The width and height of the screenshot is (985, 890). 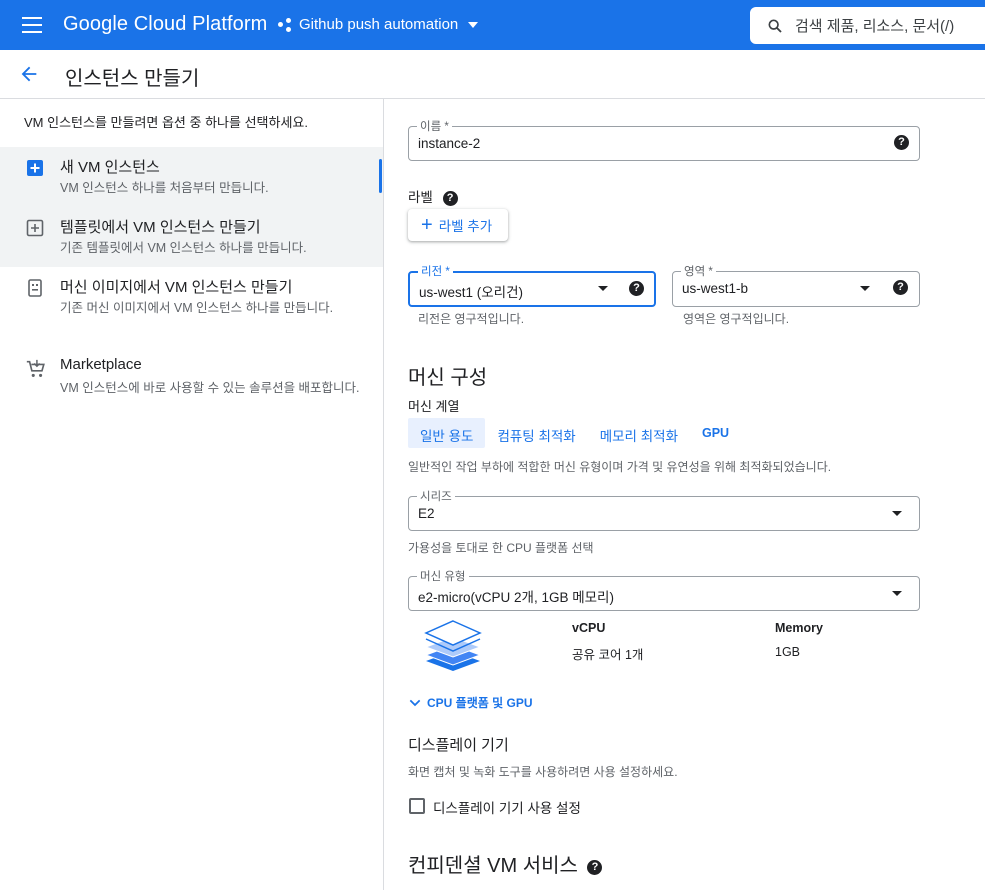 What do you see at coordinates (427, 225) in the screenshot?
I see `plus-icon: +` at bounding box center [427, 225].